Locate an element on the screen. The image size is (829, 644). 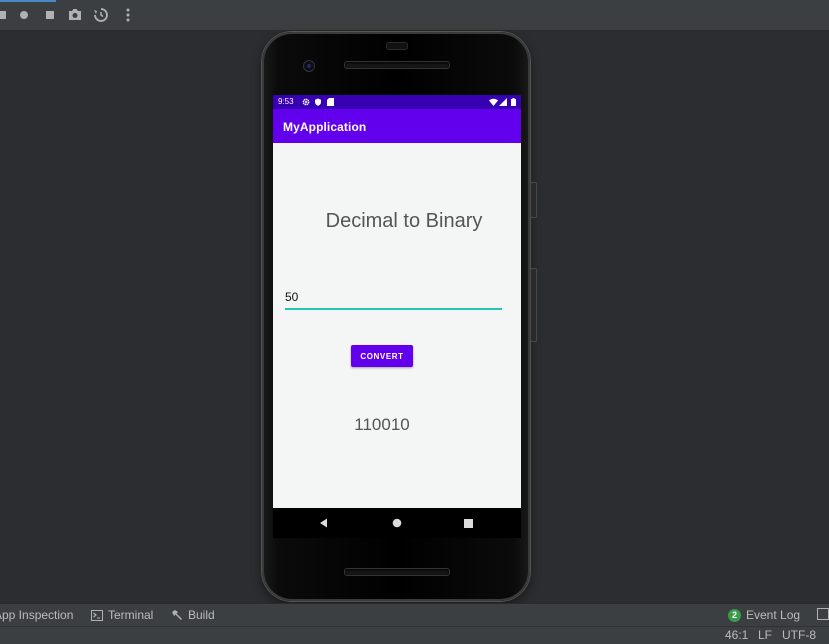
wifi-icon is located at coordinates (493, 101).